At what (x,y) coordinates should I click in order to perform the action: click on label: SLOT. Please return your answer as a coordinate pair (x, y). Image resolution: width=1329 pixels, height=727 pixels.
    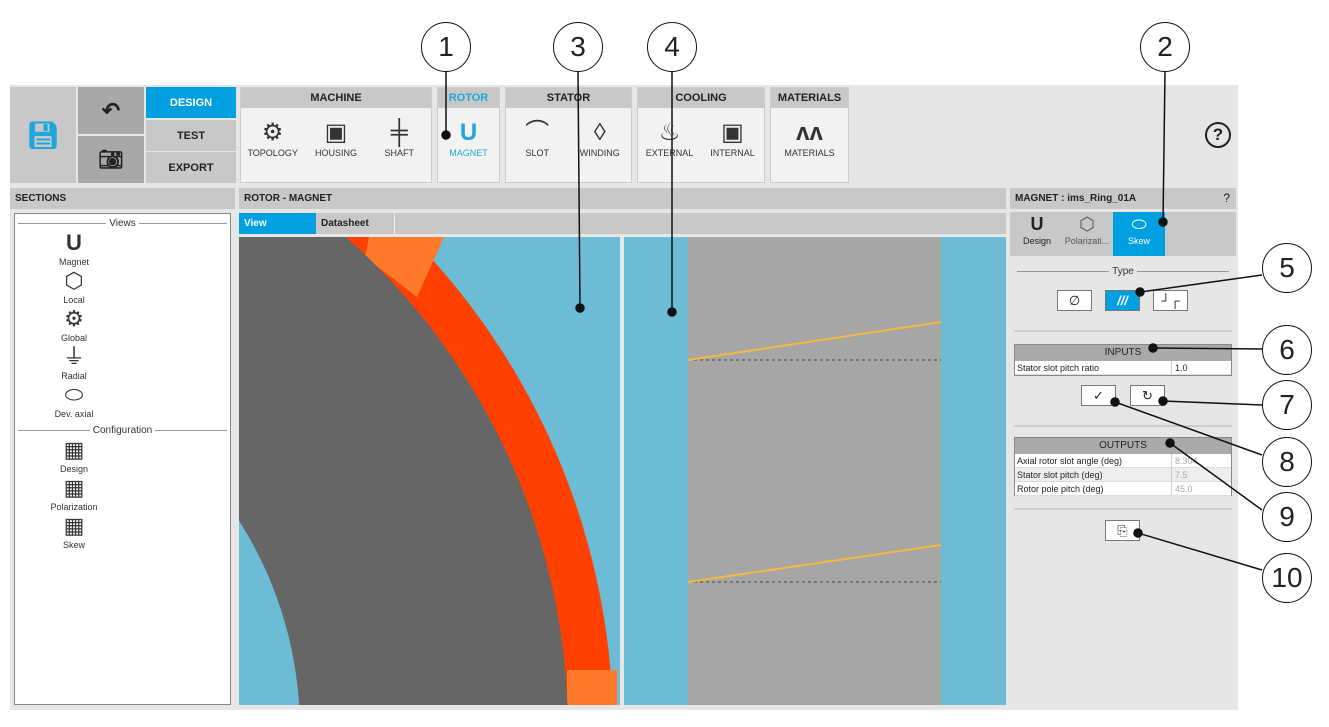
    Looking at the image, I should click on (537, 153).